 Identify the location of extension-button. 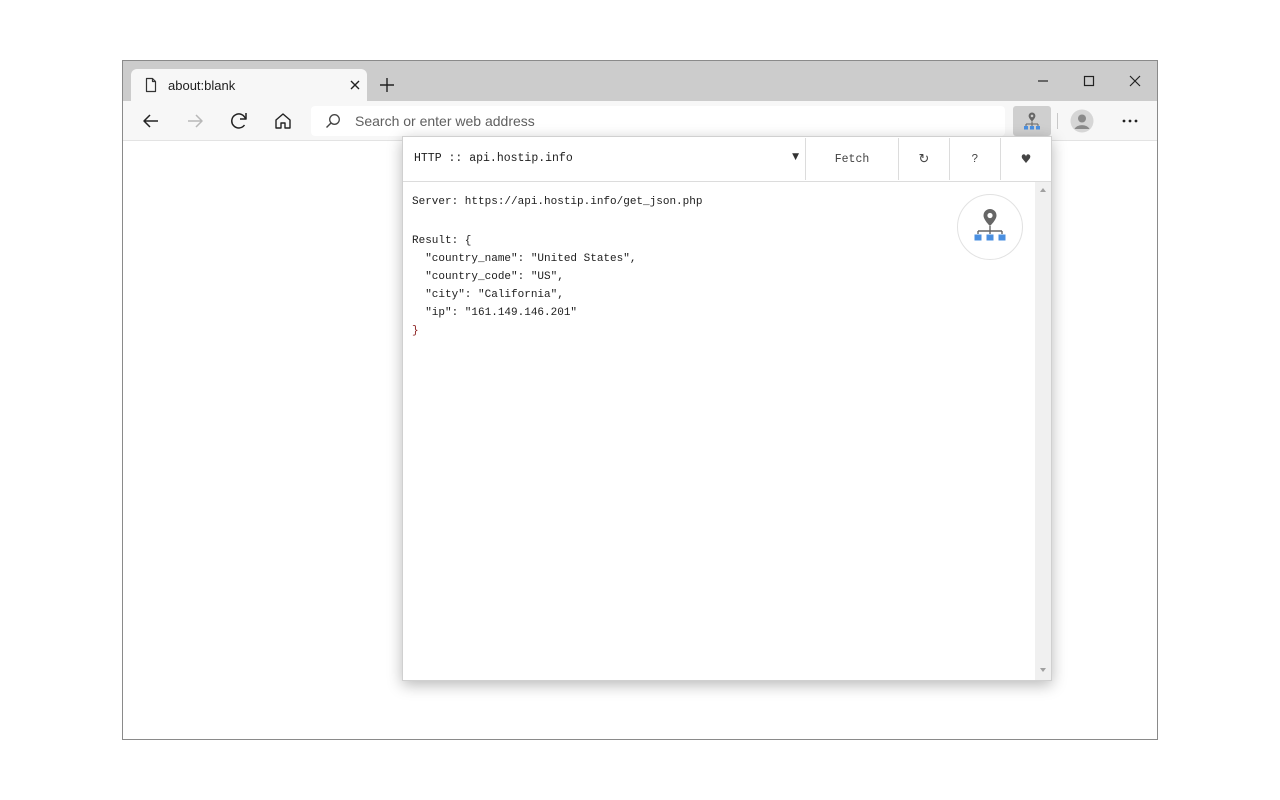
(1032, 121).